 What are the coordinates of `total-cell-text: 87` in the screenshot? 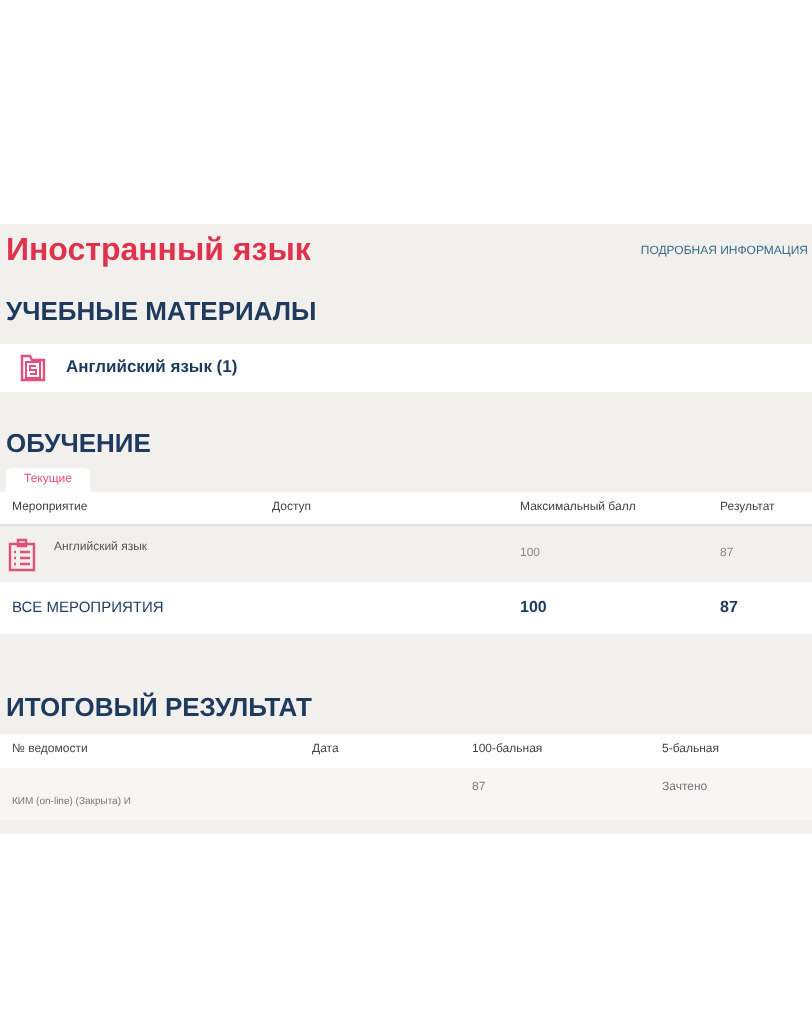 It's located at (730, 608).